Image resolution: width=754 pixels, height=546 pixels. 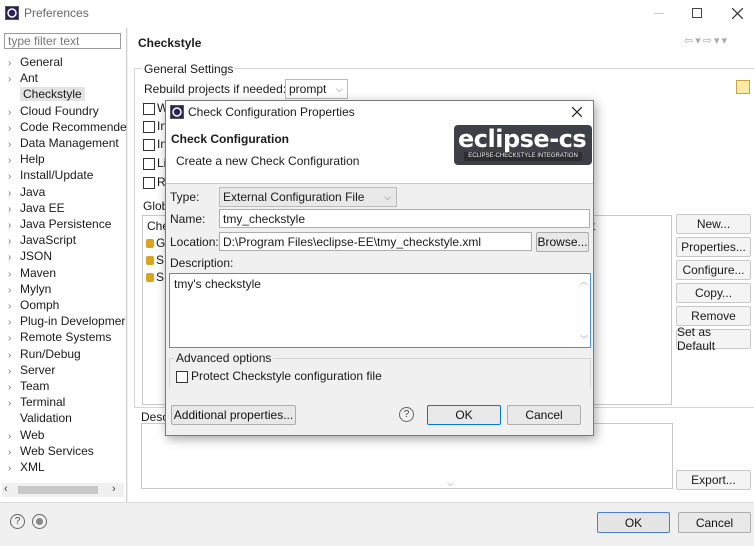 What do you see at coordinates (53, 112) in the screenshot?
I see `tree-item: › Cloud Foundry` at bounding box center [53, 112].